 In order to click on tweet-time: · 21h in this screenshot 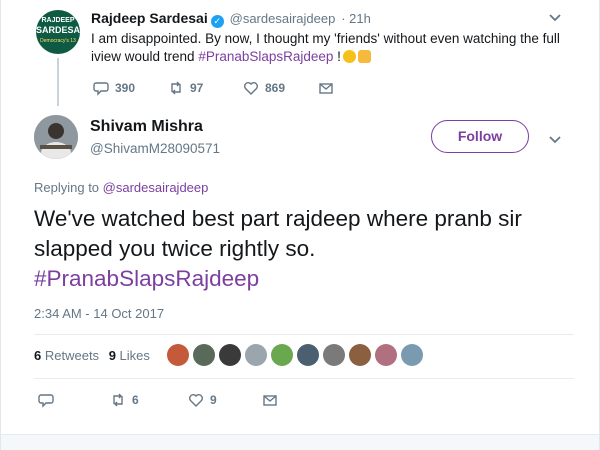, I will do `click(356, 18)`.